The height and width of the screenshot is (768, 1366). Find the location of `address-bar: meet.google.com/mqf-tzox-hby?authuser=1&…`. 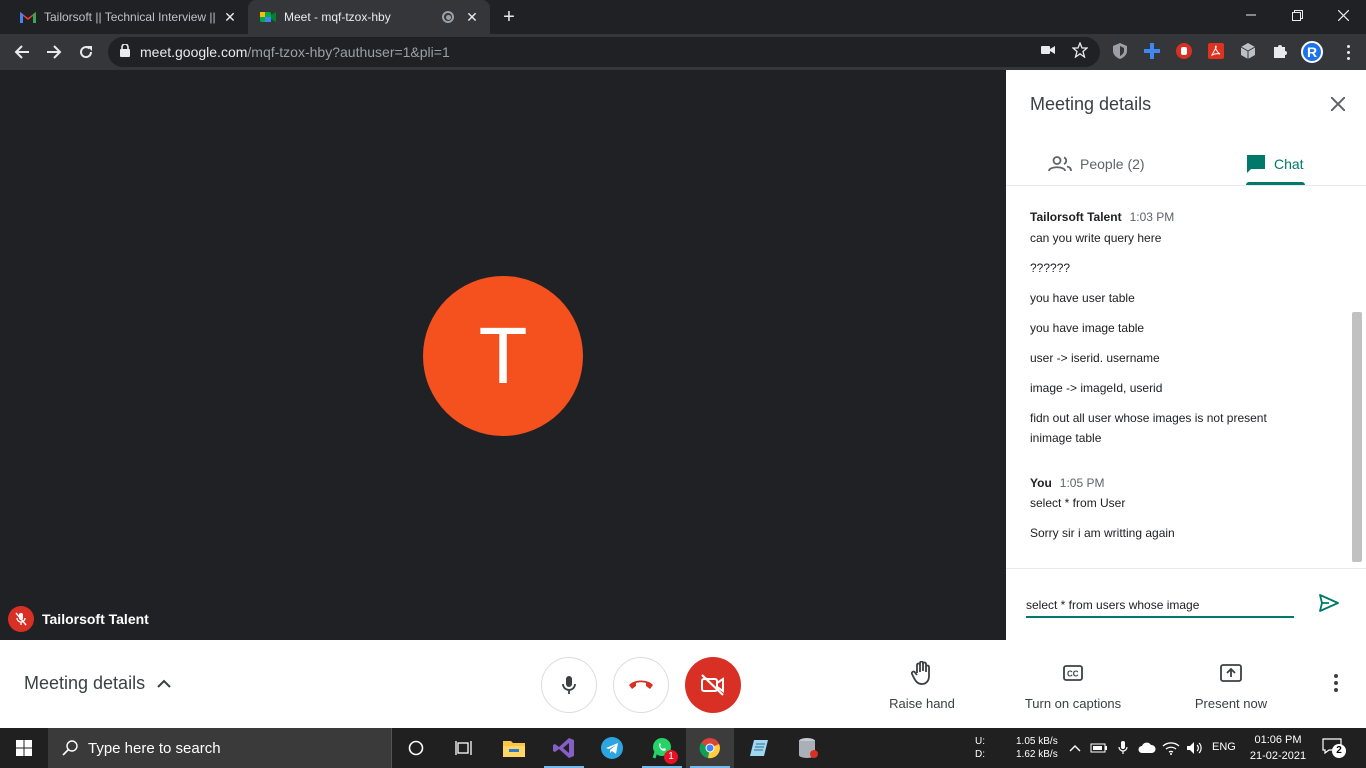

address-bar: meet.google.com/mqf-tzox-hby?authuser=1&… is located at coordinates (604, 52).